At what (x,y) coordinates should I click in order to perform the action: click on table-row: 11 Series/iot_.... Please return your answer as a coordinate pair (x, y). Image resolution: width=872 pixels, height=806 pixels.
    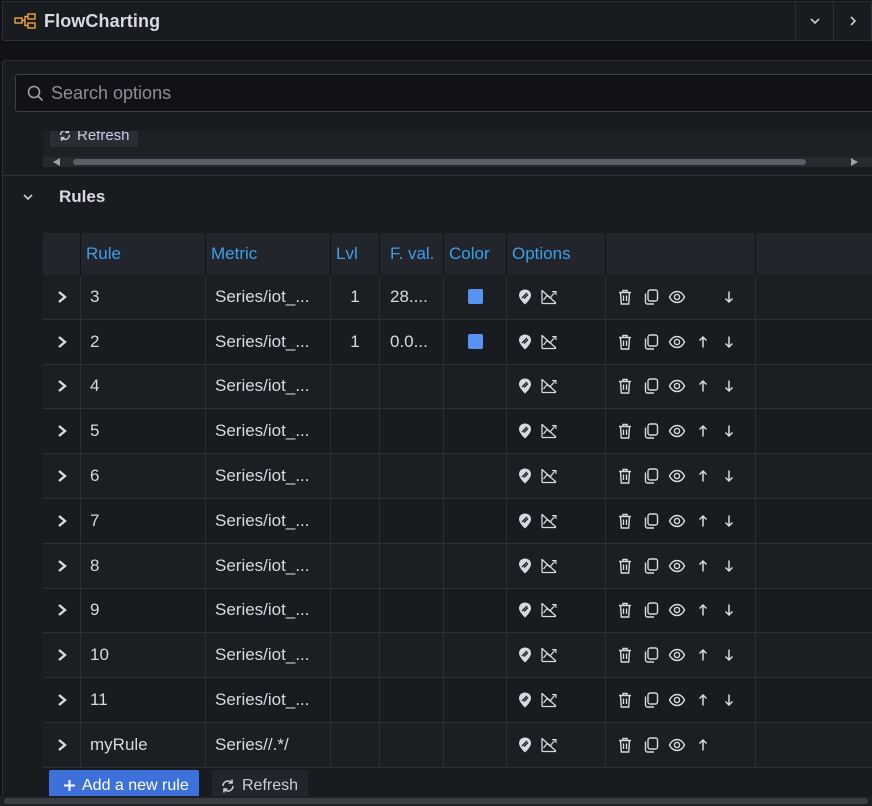
    Looking at the image, I should click on (457, 700).